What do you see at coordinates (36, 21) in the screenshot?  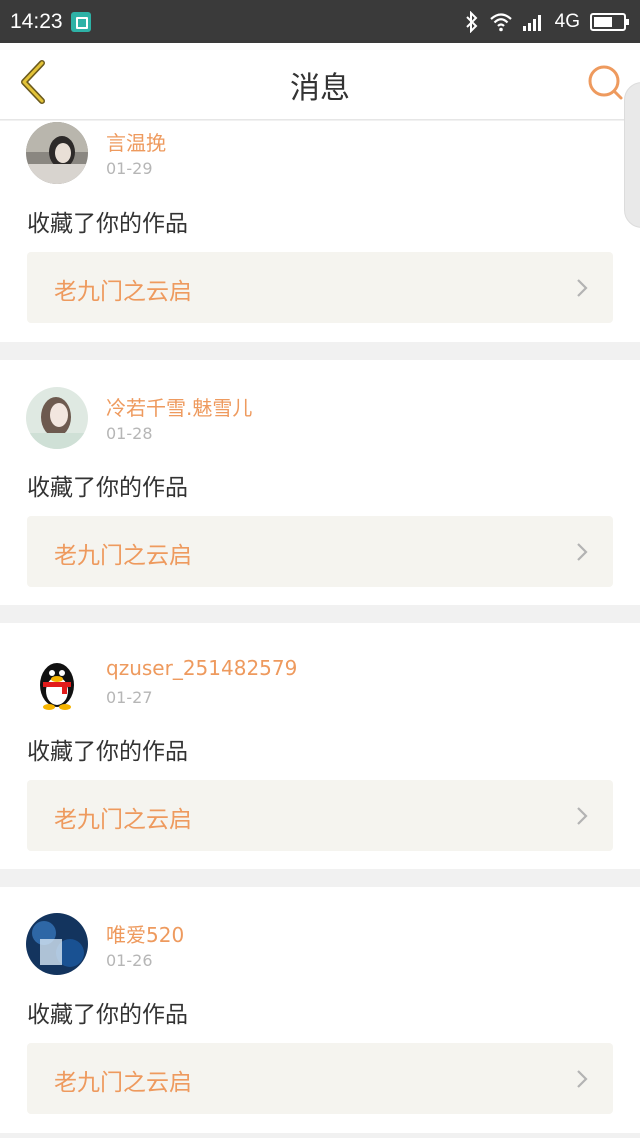 I see `status-time: 14:23` at bounding box center [36, 21].